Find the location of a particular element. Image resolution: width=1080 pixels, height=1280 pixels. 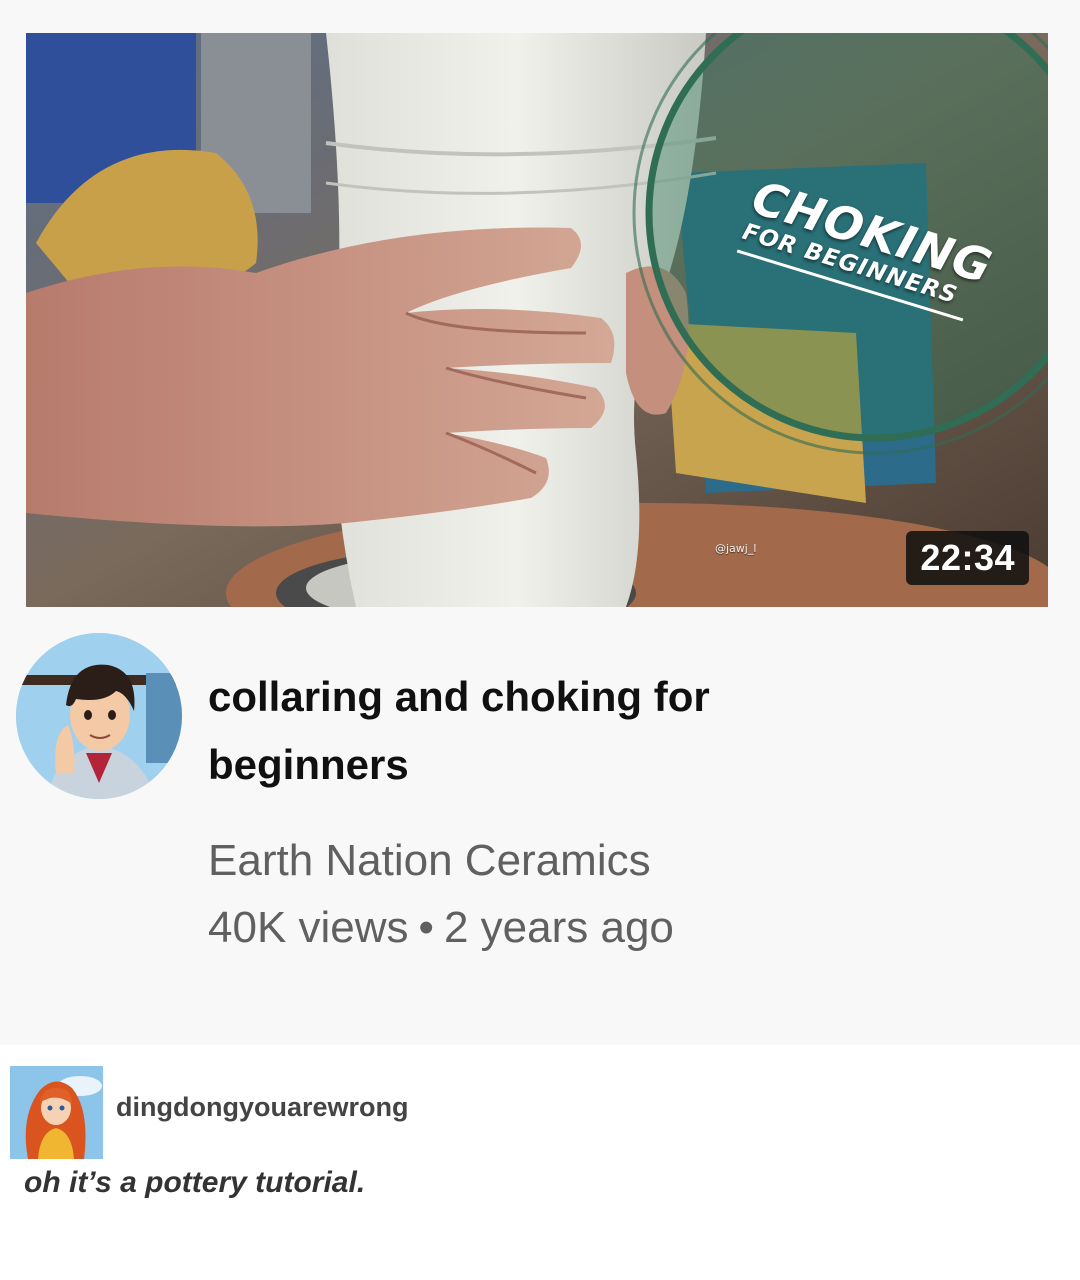

user-avatar is located at coordinates (56, 1112).